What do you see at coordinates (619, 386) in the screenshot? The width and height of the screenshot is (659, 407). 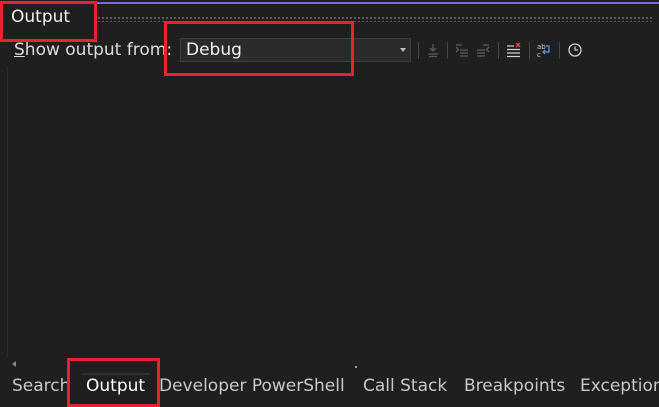 I see `tab-exception: Exception` at bounding box center [619, 386].